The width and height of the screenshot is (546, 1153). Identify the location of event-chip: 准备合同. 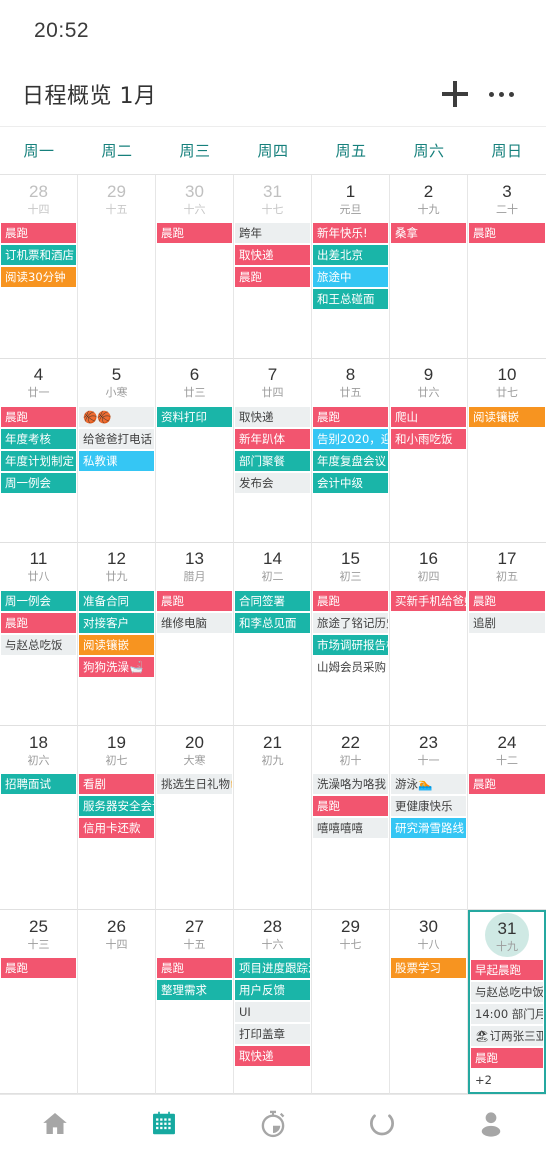
(116, 600).